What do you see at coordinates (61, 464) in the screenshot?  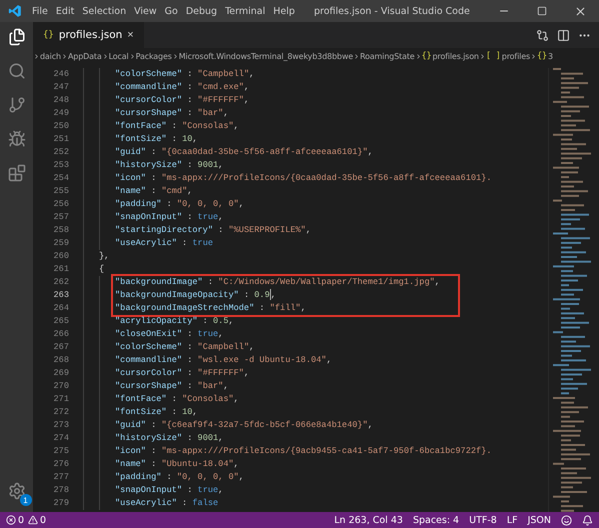 I see `line-number: 276` at bounding box center [61, 464].